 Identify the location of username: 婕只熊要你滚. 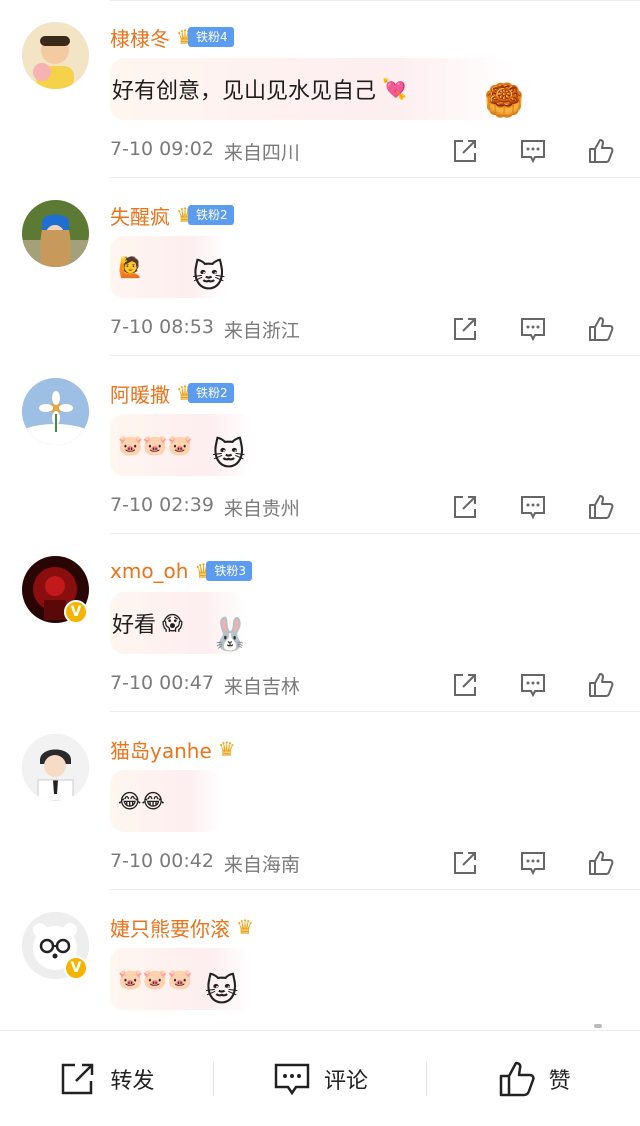
(170, 927).